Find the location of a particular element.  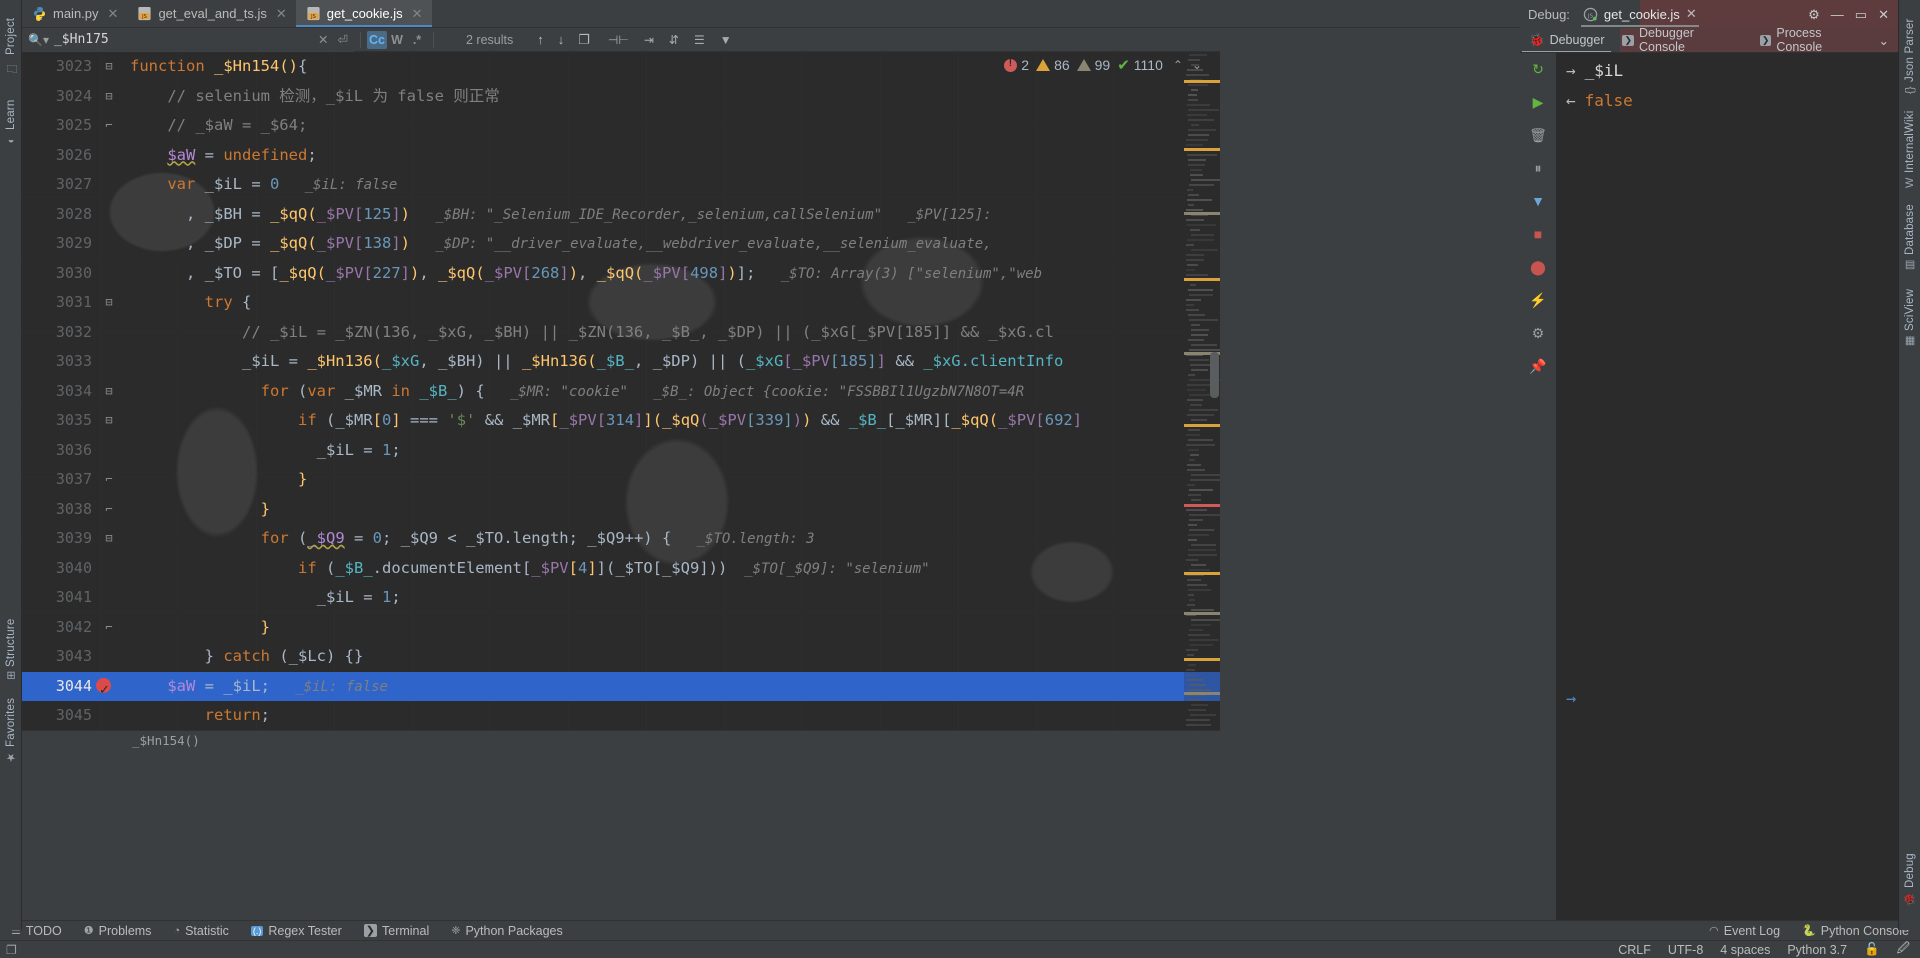

bottom-tool-regex-tester: (.) Regex Tester is located at coordinates (296, 931).